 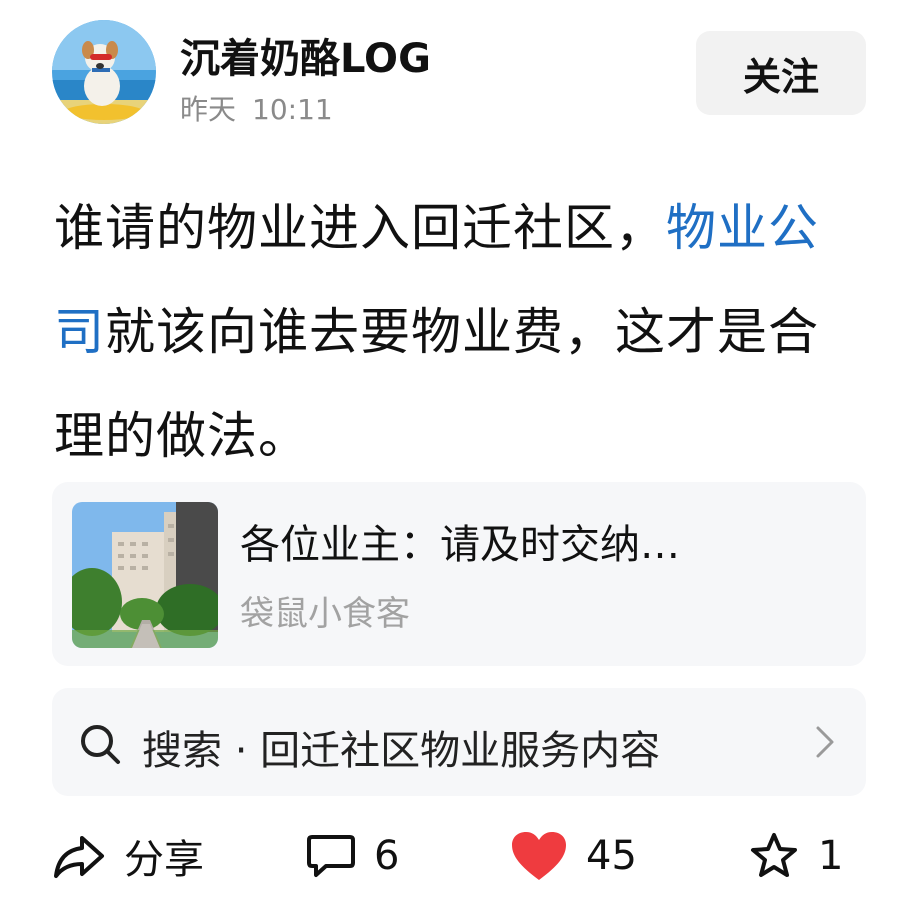 What do you see at coordinates (387, 856) in the screenshot?
I see `comment-count: 6` at bounding box center [387, 856].